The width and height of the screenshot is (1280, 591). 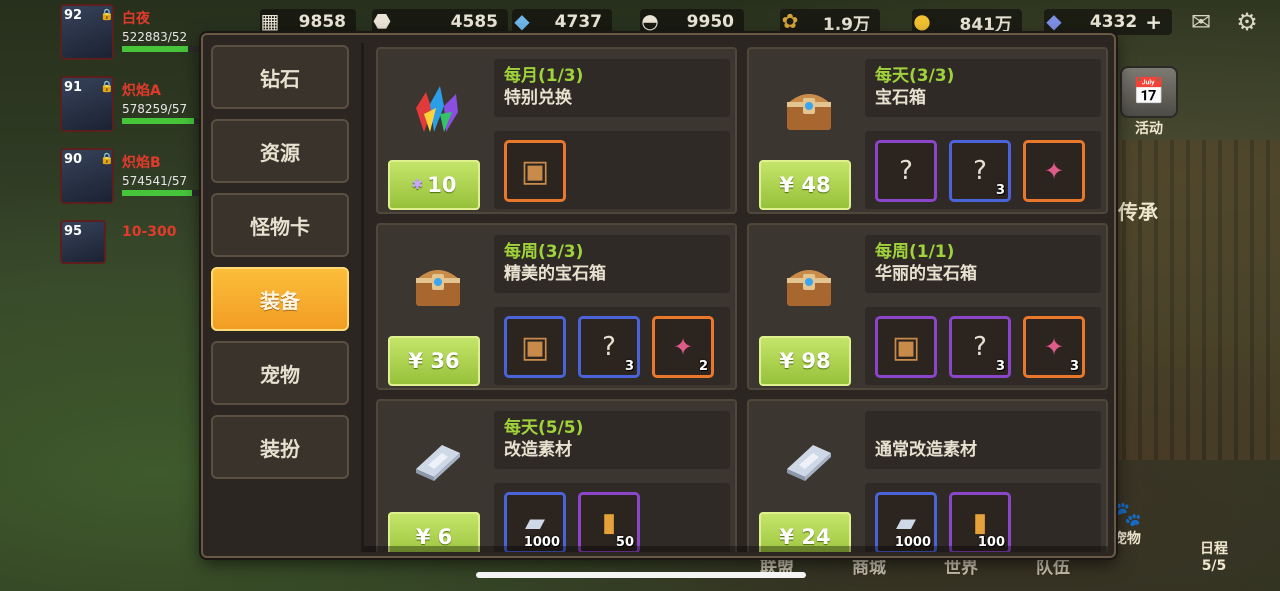 What do you see at coordinates (983, 88) in the screenshot?
I see `offer-title-box: 每天(3/3) 宝石箱` at bounding box center [983, 88].